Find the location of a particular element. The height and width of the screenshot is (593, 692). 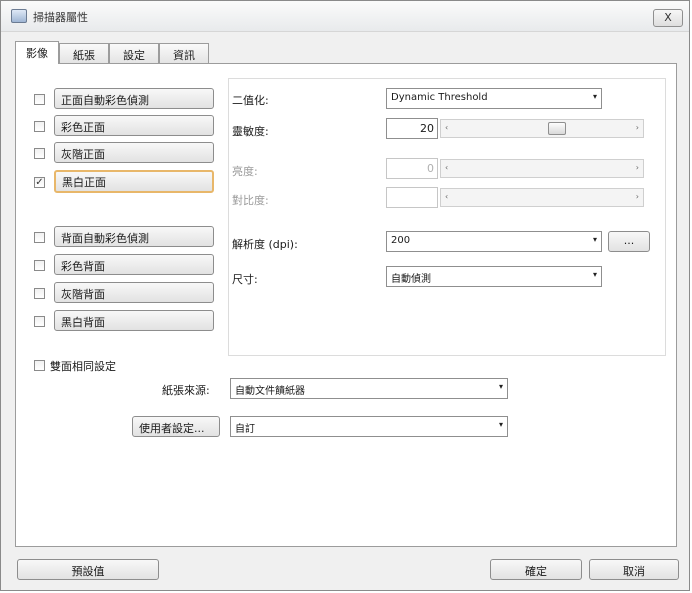

scanner-app-icon is located at coordinates (19, 16).